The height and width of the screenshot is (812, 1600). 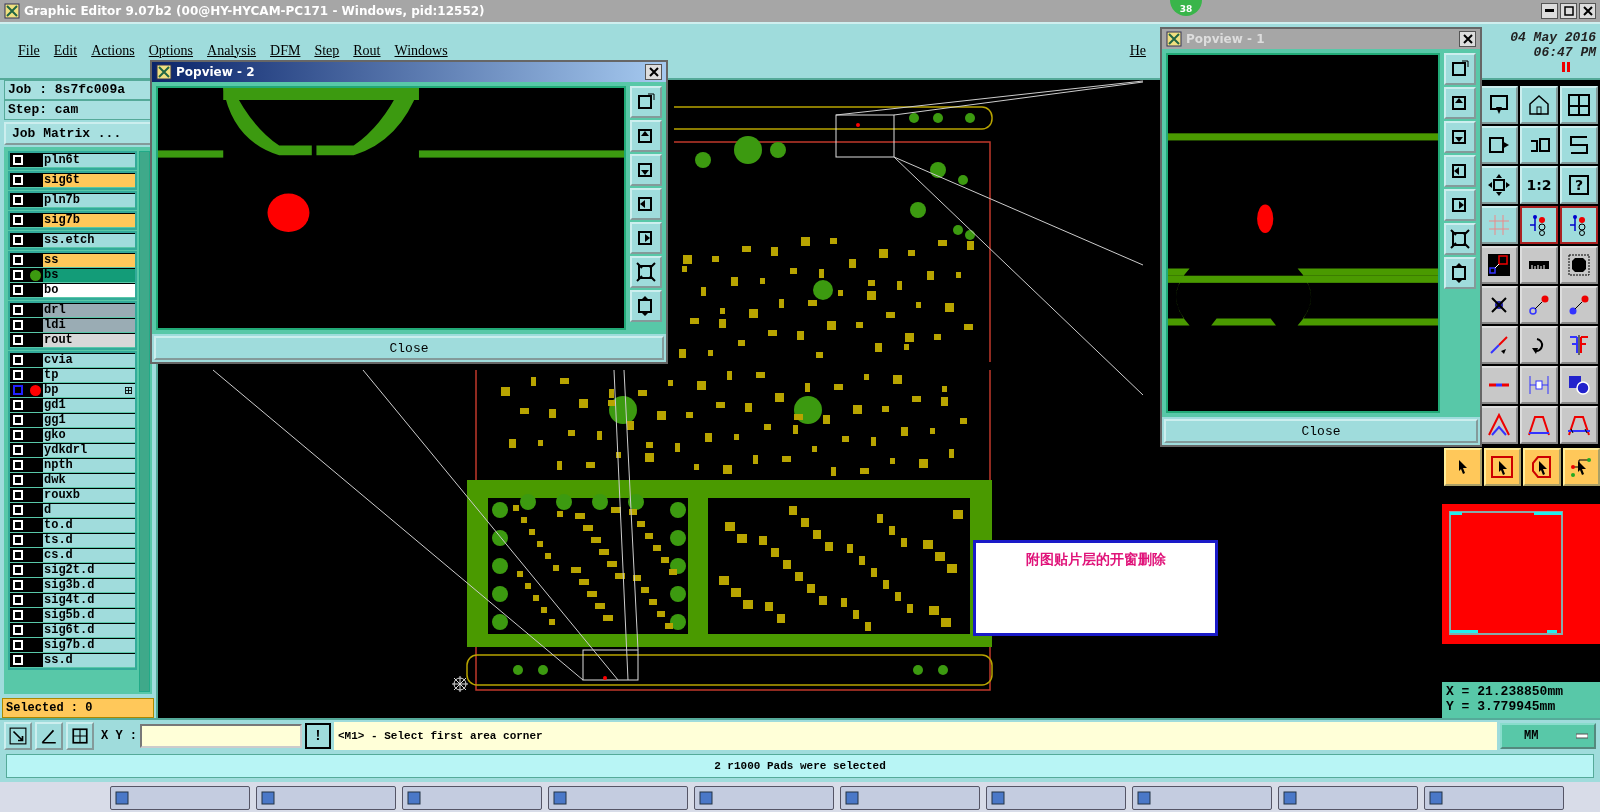 What do you see at coordinates (89, 275) in the screenshot?
I see `layer-name: bs` at bounding box center [89, 275].